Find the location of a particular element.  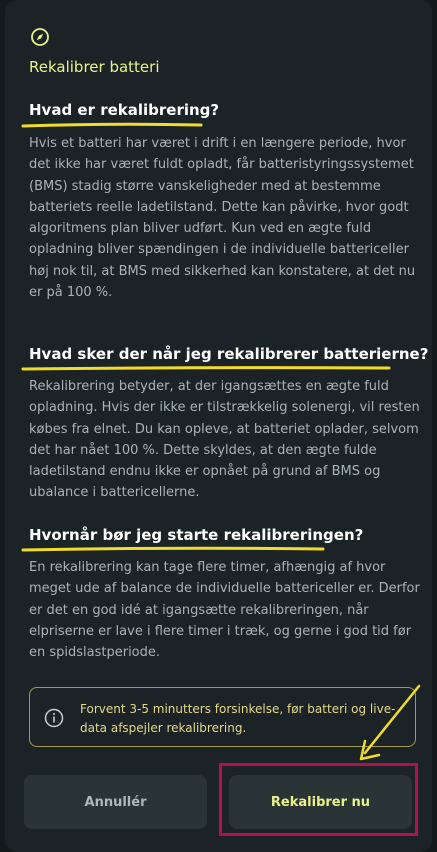

modal-title: Rekalibrer batteri is located at coordinates (94, 67).